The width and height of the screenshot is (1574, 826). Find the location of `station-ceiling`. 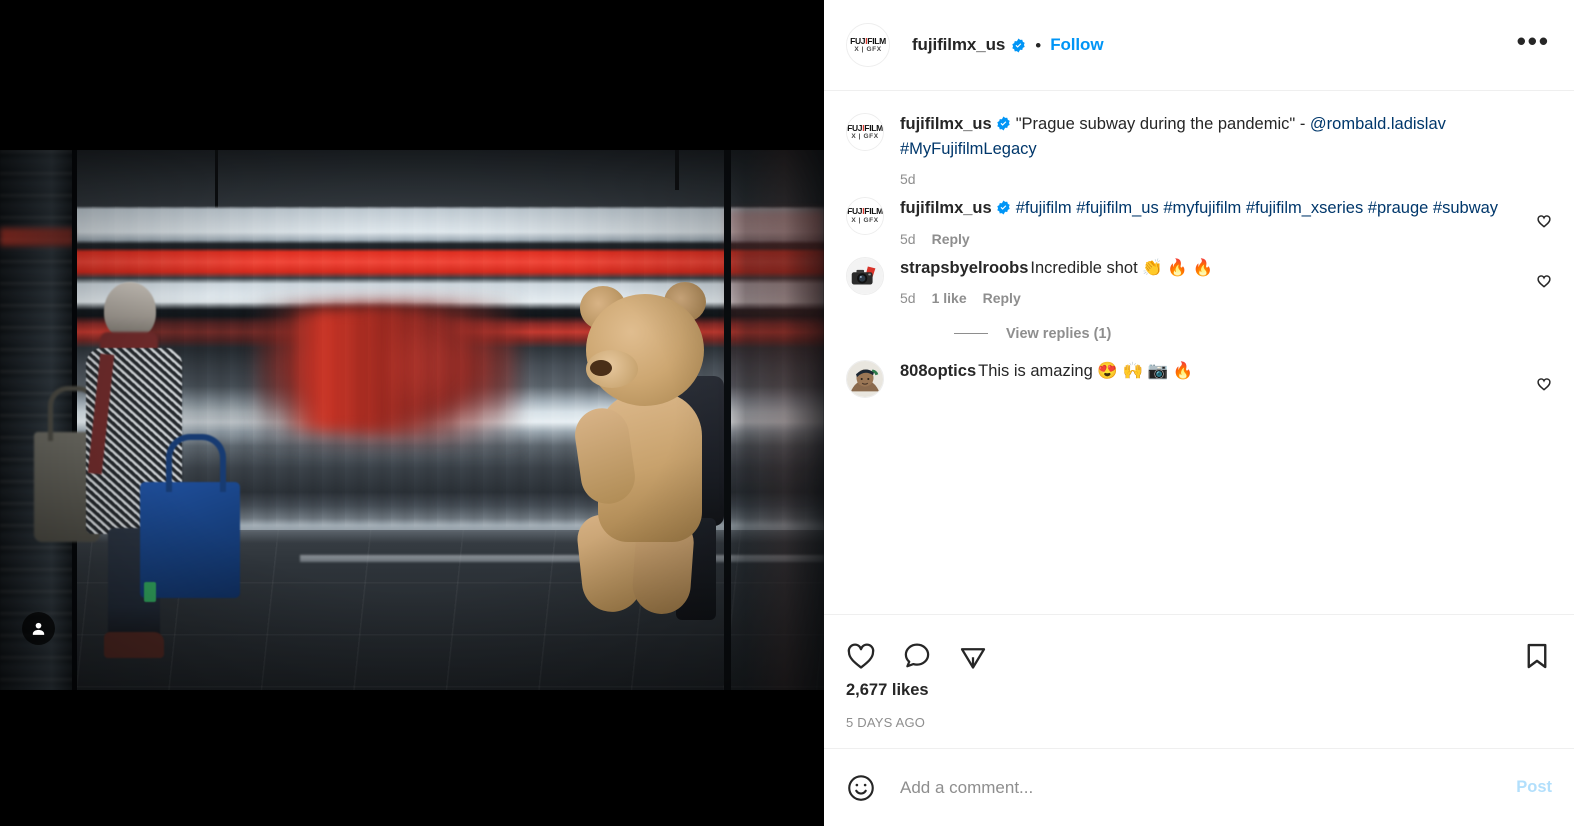

station-ceiling is located at coordinates (412, 179).